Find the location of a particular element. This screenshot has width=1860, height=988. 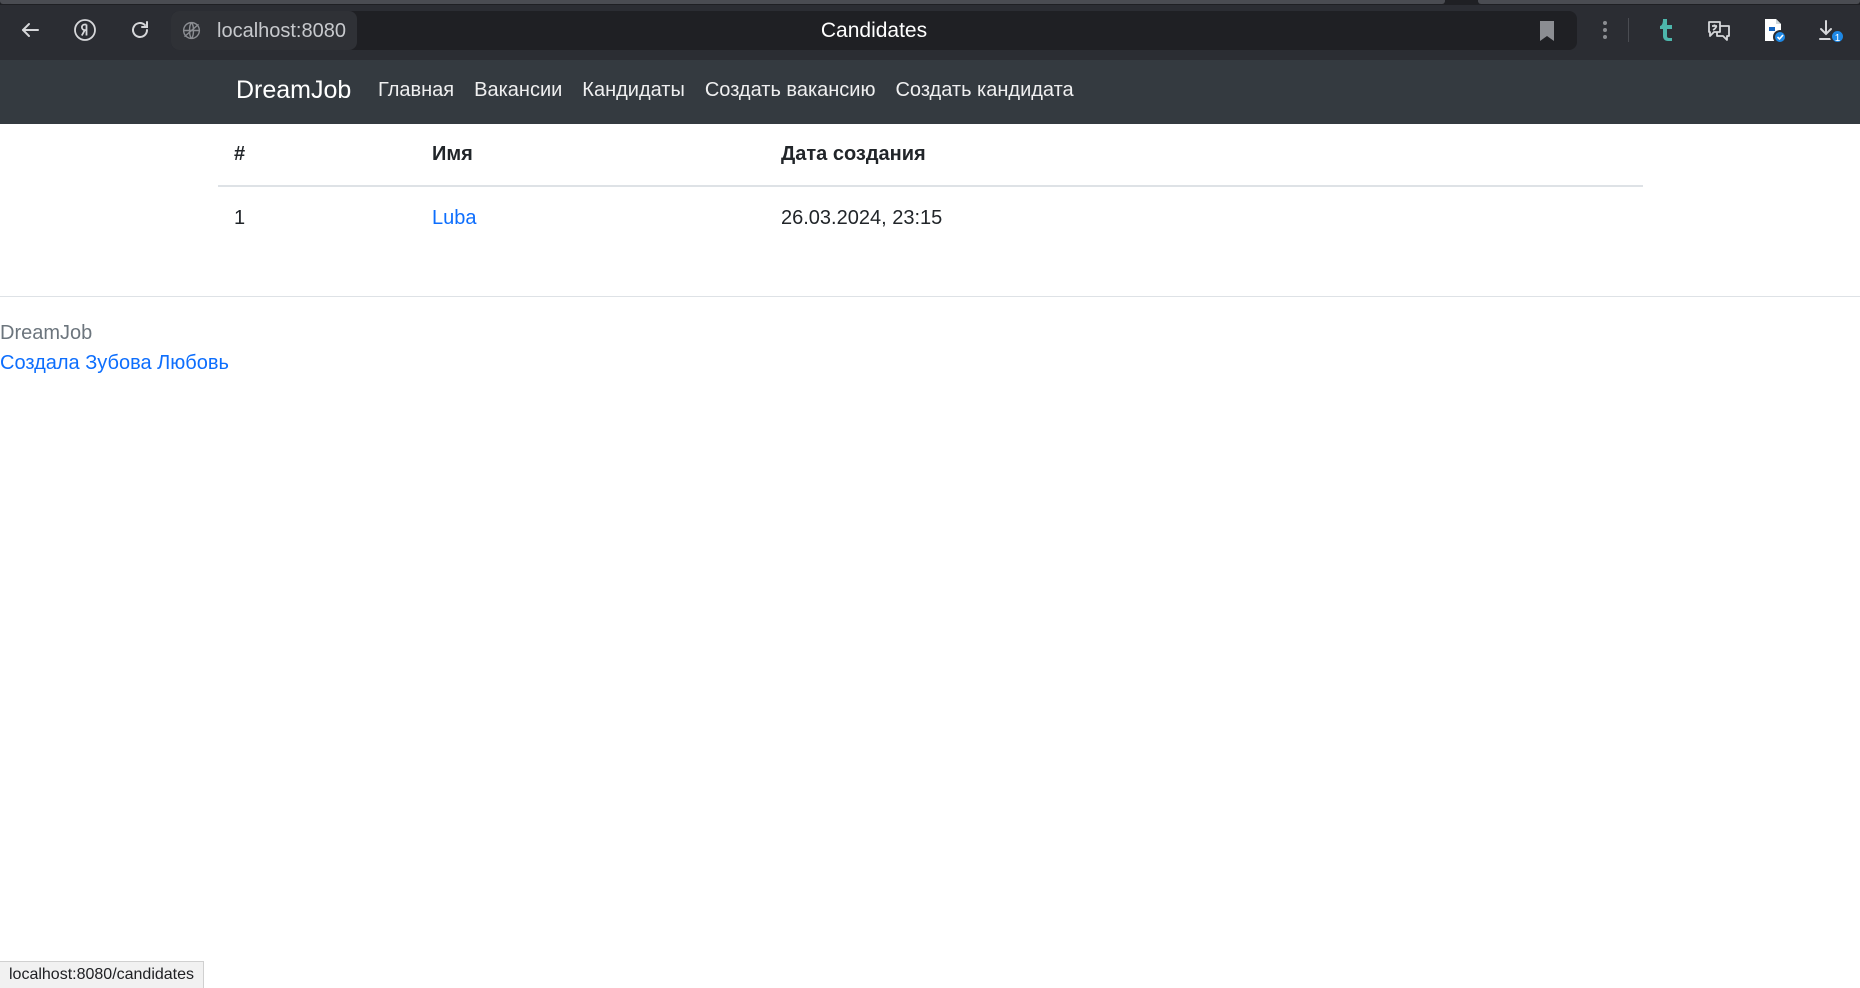

footer-divider is located at coordinates (930, 296).